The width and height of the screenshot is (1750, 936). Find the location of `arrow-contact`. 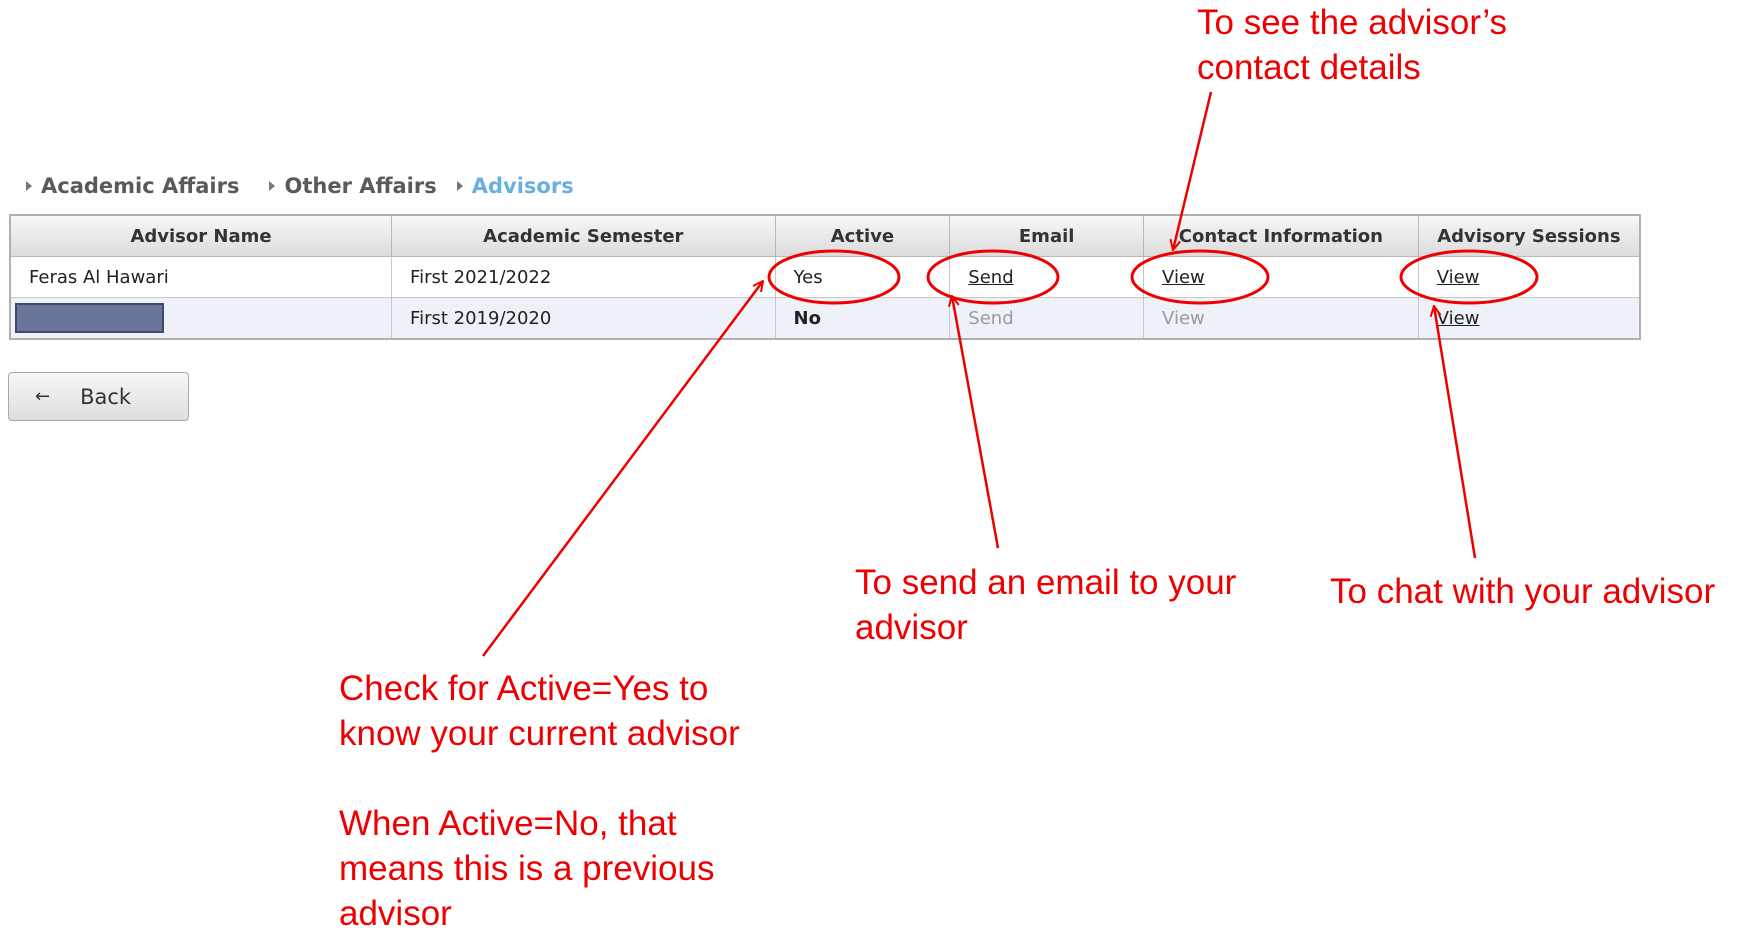

arrow-contact is located at coordinates (1193, 170).